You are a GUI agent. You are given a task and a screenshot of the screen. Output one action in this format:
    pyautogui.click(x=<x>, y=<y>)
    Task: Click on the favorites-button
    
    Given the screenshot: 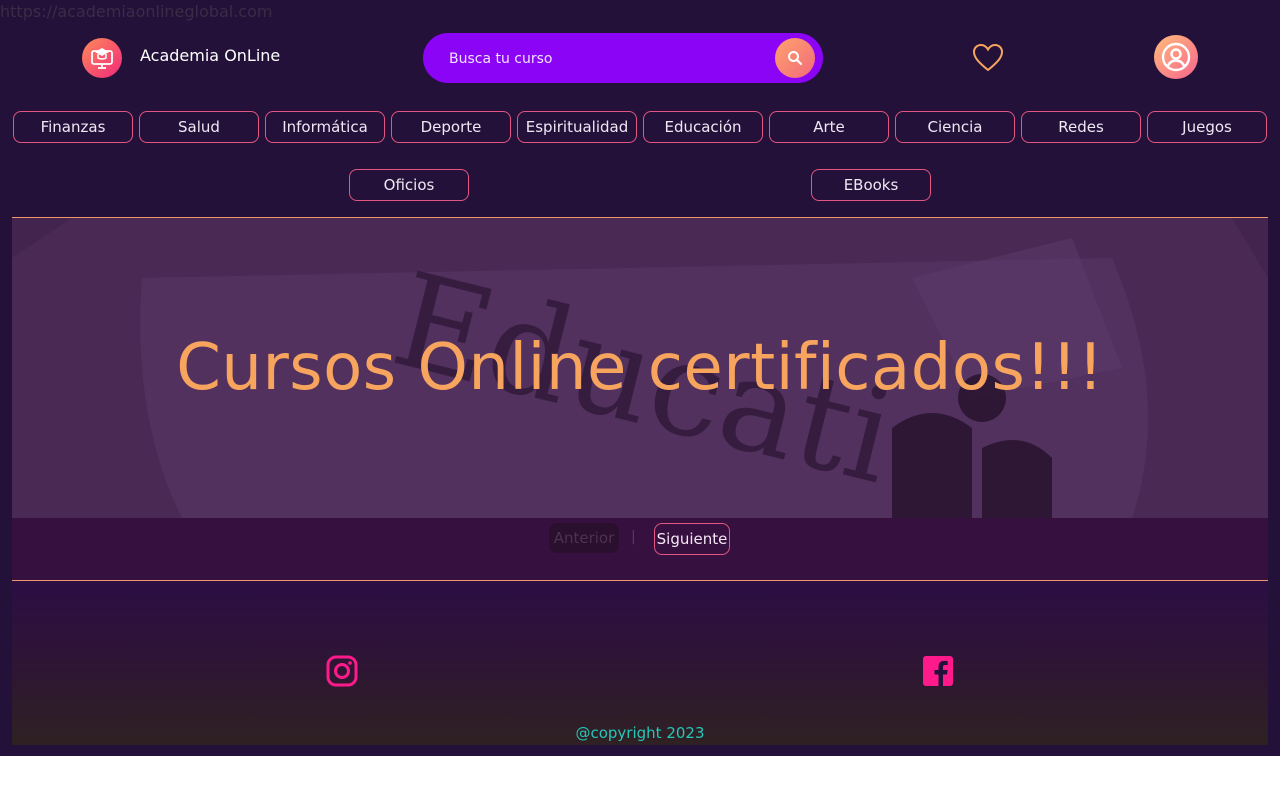 What is the action you would take?
    pyautogui.click(x=988, y=58)
    